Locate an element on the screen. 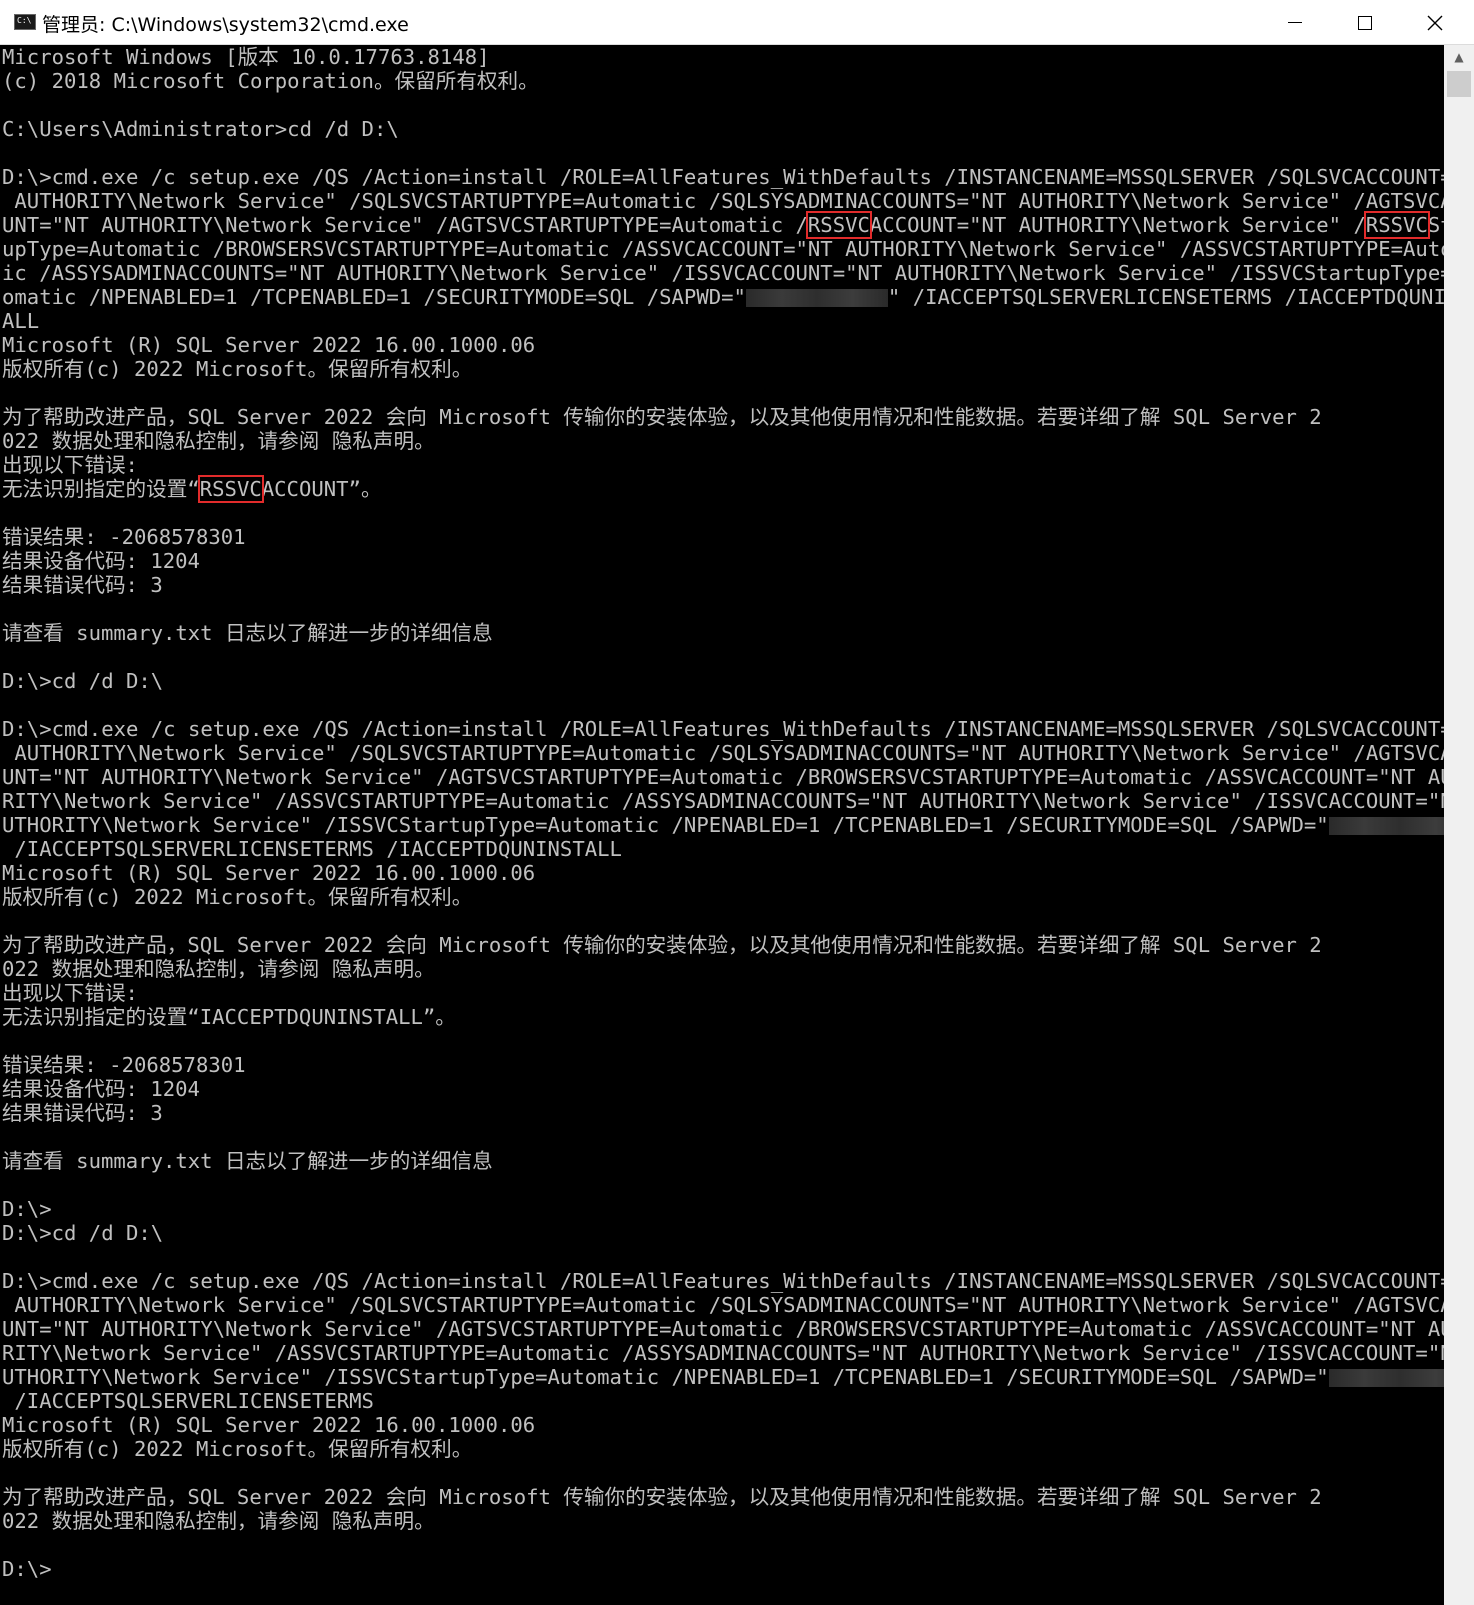 The width and height of the screenshot is (1474, 1605). scroll-thumb is located at coordinates (1459, 84).